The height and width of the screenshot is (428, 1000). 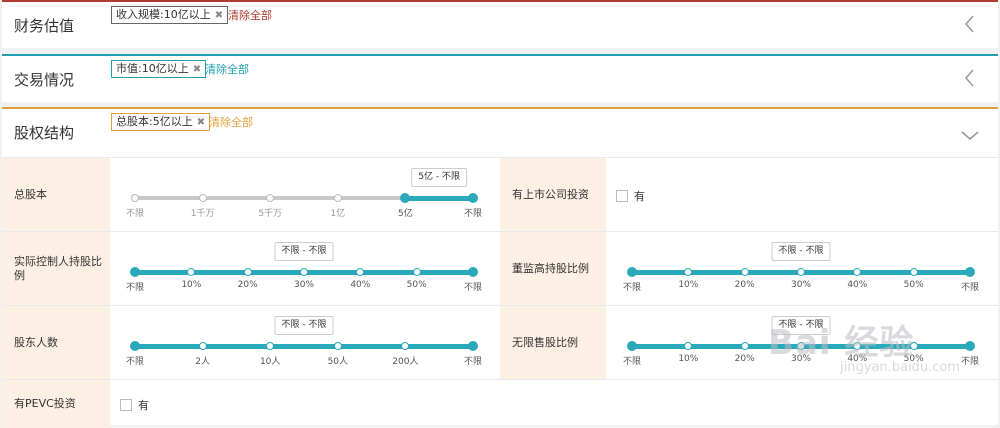 What do you see at coordinates (439, 177) in the screenshot?
I see `slider-value-tooltip: 5亿 - 不限` at bounding box center [439, 177].